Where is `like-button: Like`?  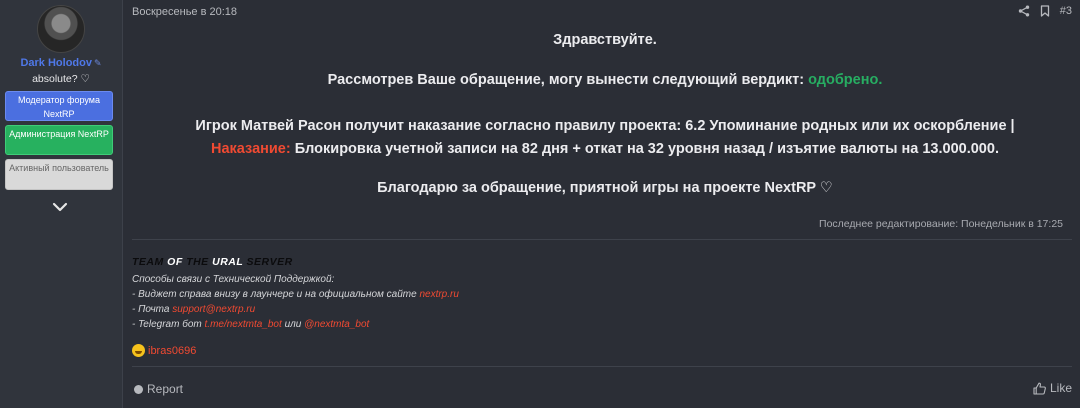
like-button: Like is located at coordinates (1052, 388).